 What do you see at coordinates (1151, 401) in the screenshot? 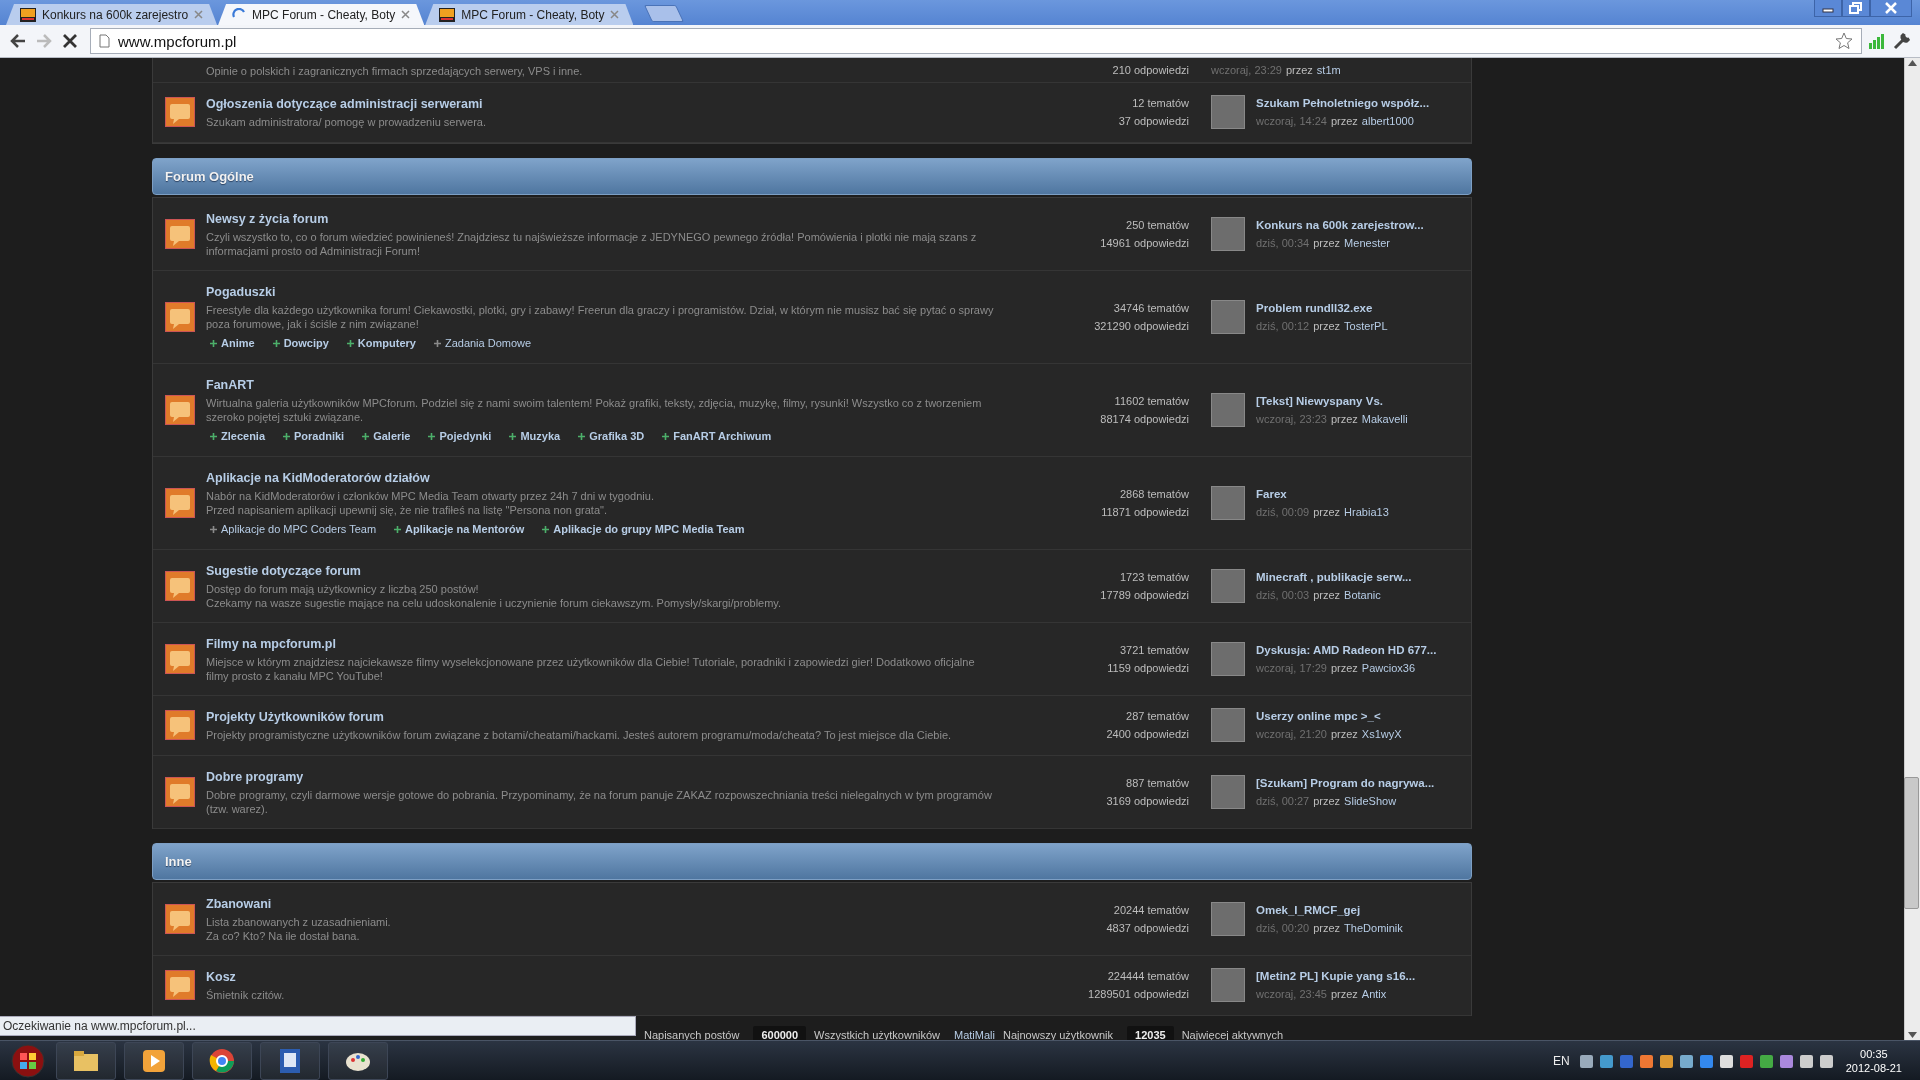
I see `topic-count: 11602 tematów` at bounding box center [1151, 401].